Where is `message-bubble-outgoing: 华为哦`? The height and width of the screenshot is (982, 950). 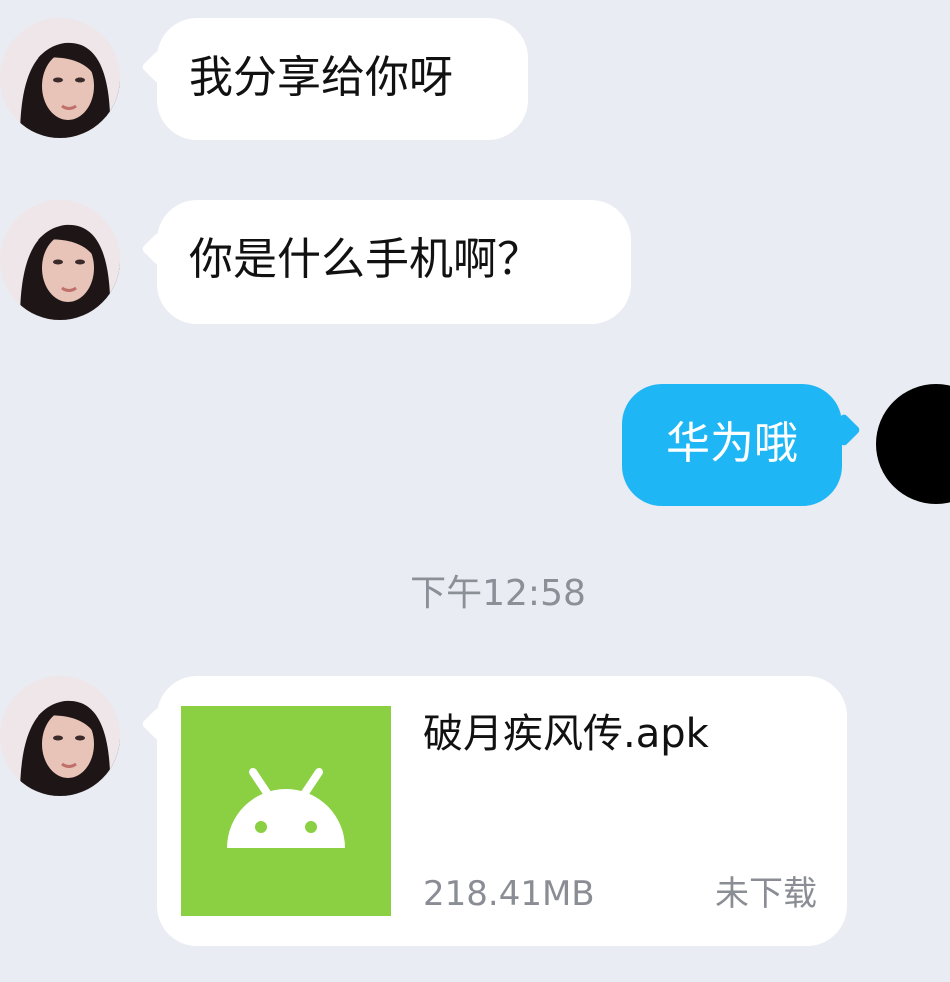 message-bubble-outgoing: 华为哦 is located at coordinates (732, 445).